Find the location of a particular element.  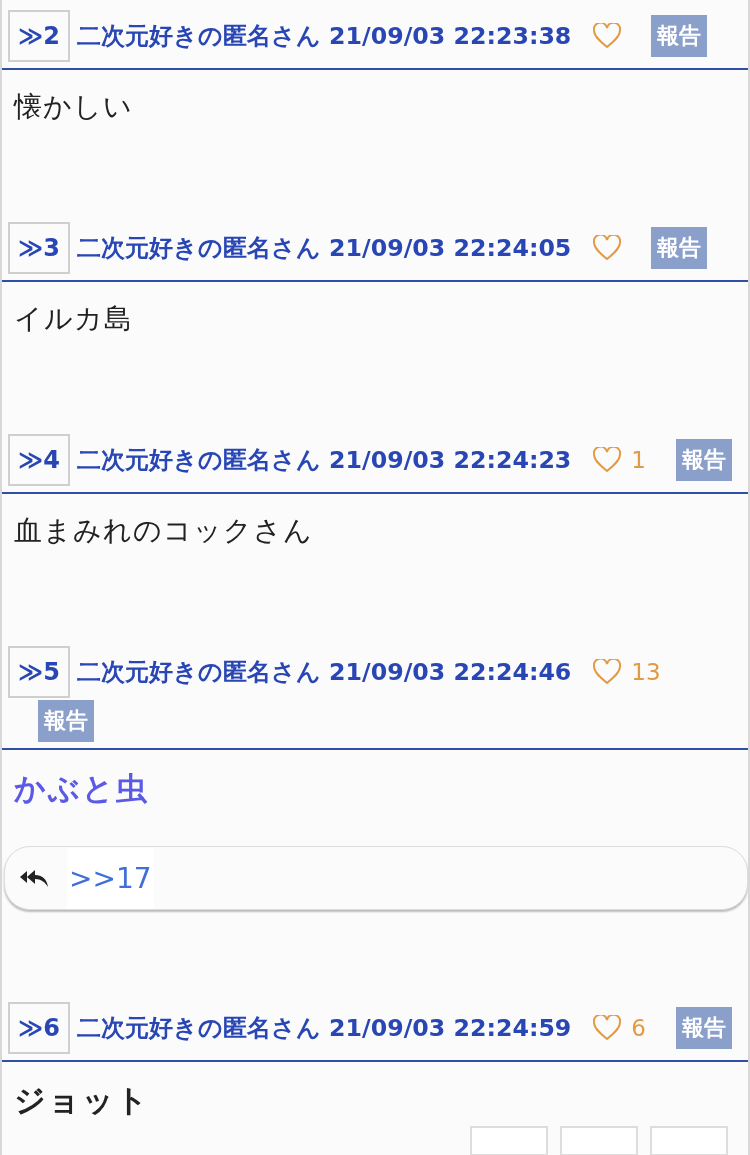

post-text: イルカ島 is located at coordinates (74, 319).